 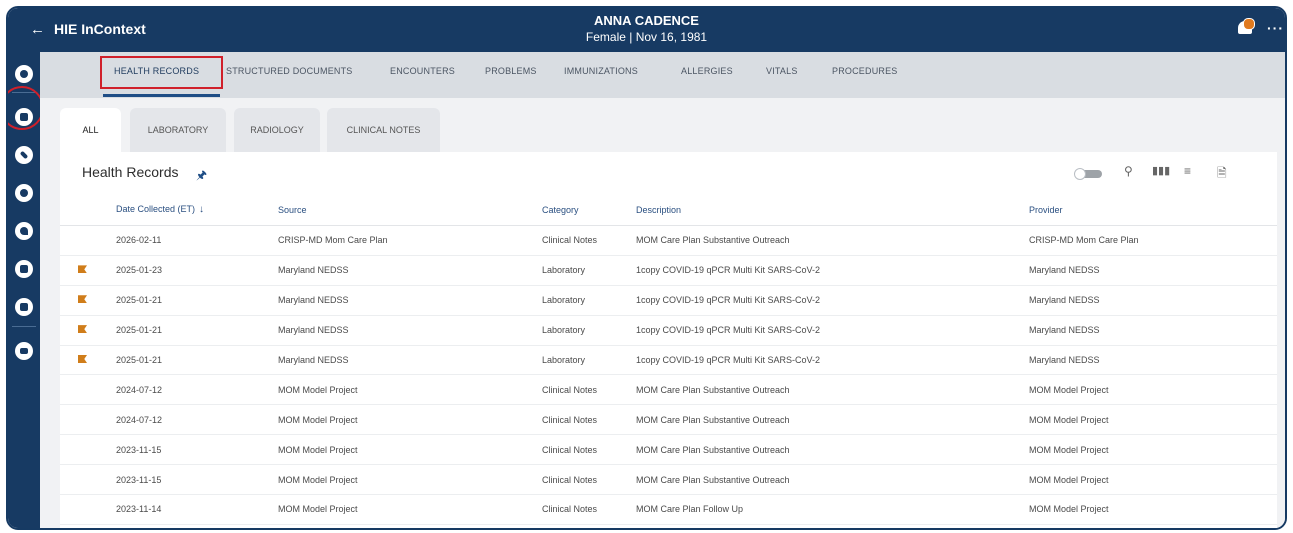 I want to click on column-header-date: Date Collected (ET) ↓, so click(x=196, y=210).